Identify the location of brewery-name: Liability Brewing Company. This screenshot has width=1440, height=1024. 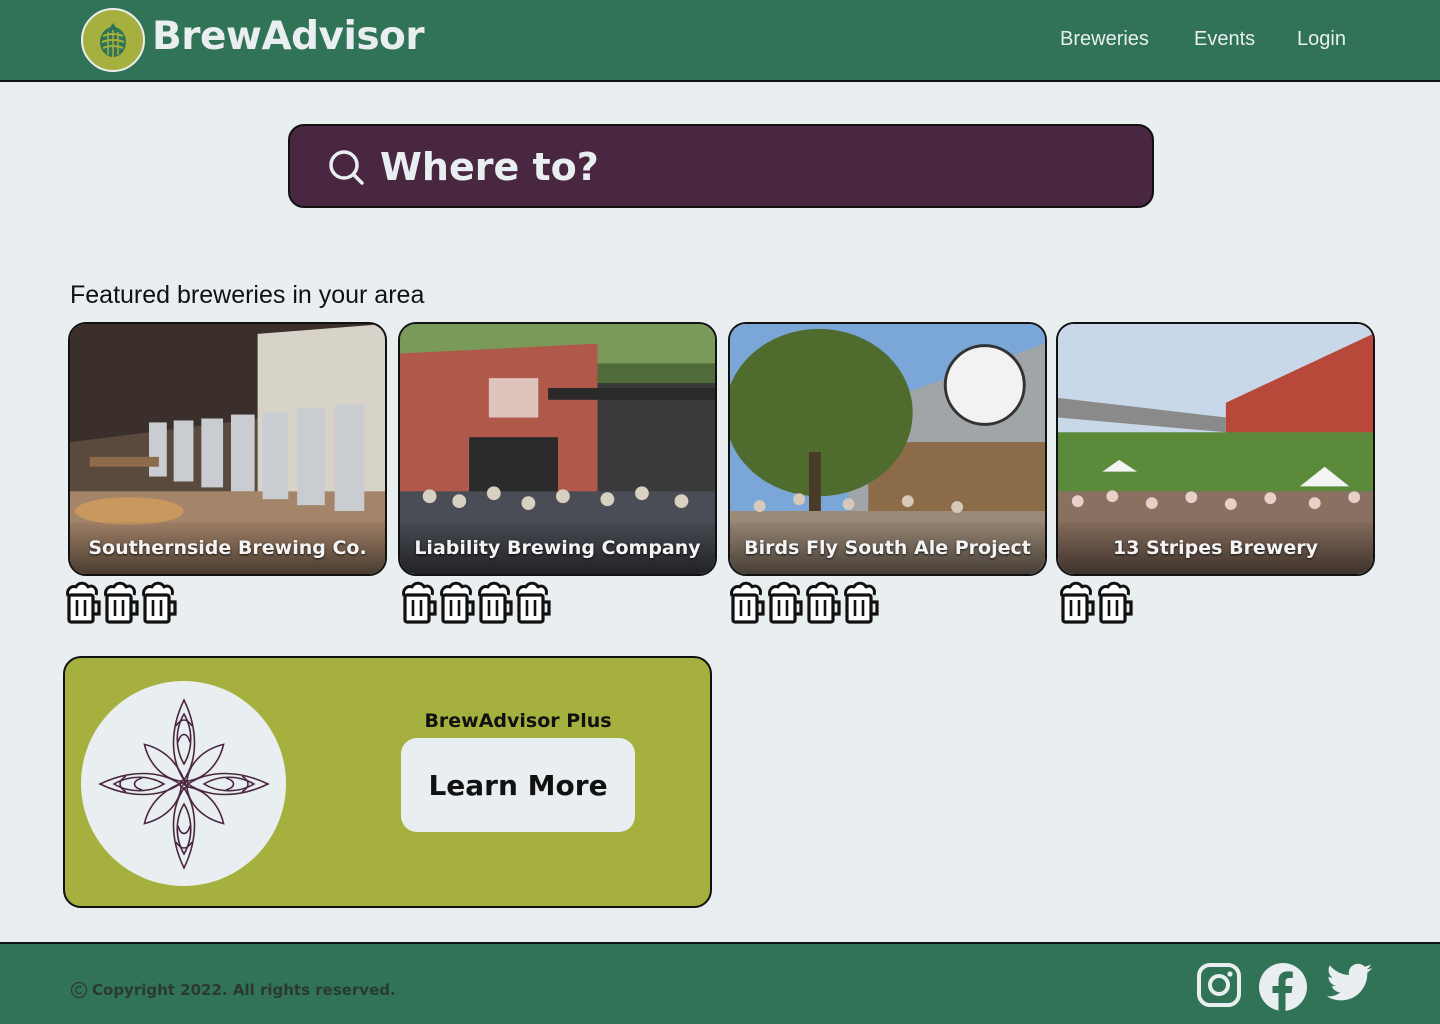
(557, 548).